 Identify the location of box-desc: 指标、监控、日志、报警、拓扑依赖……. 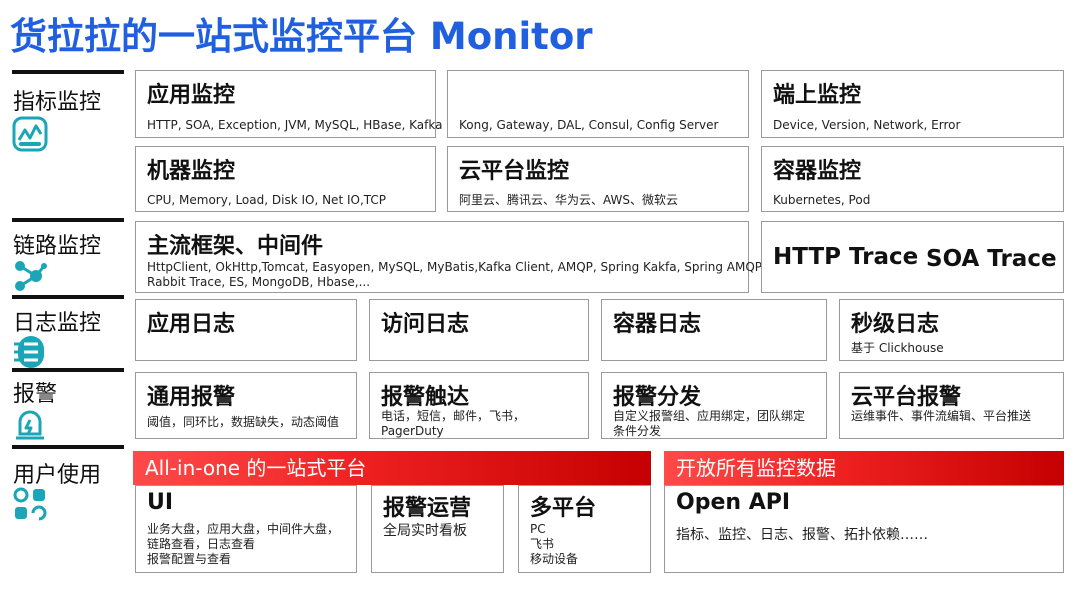
(802, 535).